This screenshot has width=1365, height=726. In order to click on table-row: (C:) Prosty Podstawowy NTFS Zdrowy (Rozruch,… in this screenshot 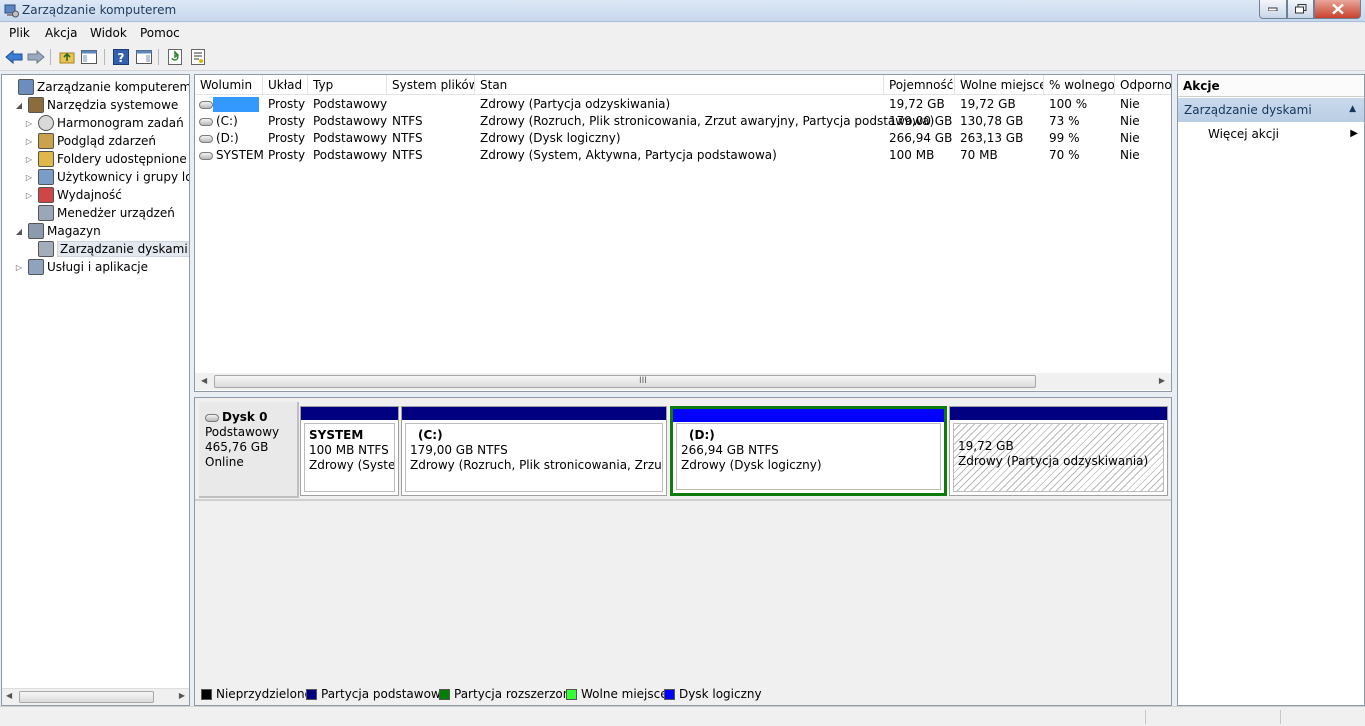, I will do `click(683, 121)`.